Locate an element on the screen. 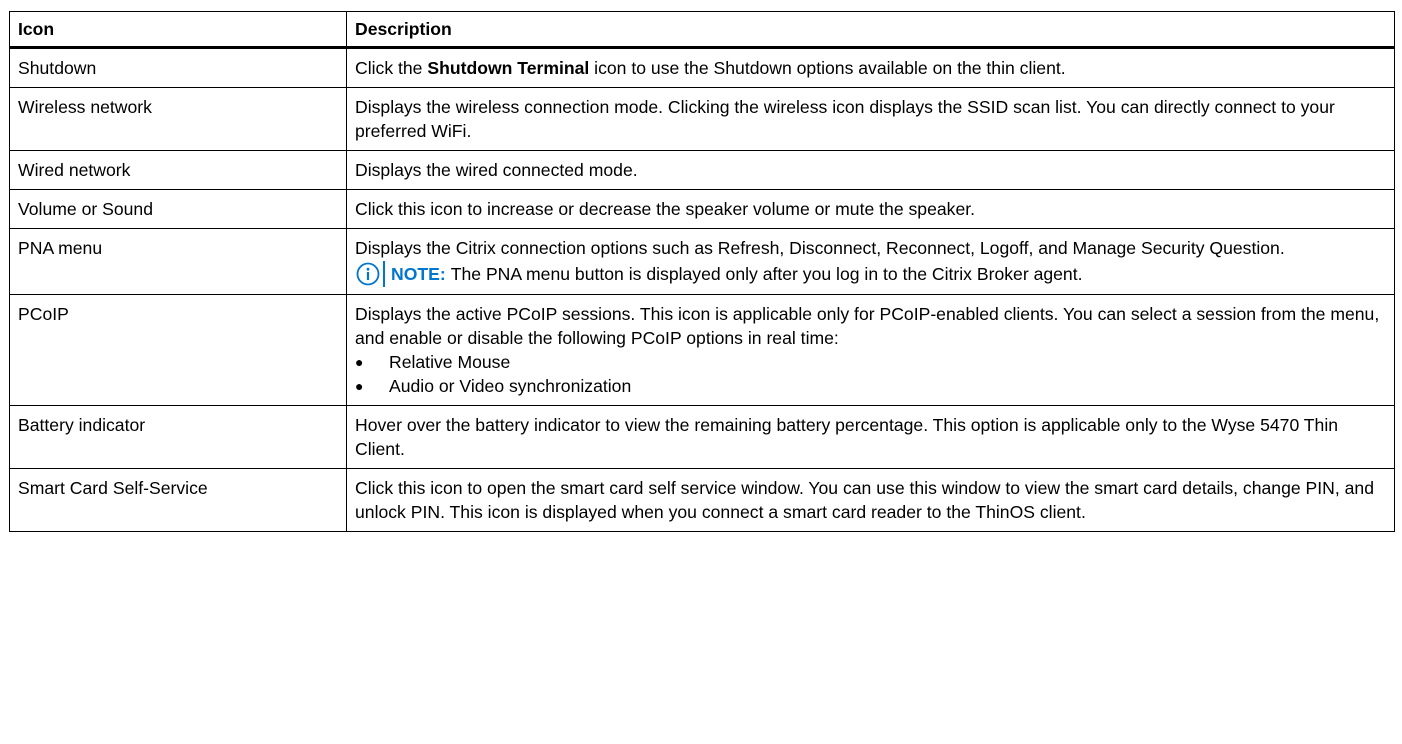 This screenshot has height=744, width=1402. row-icon-name: Volume or Sound is located at coordinates (178, 209).